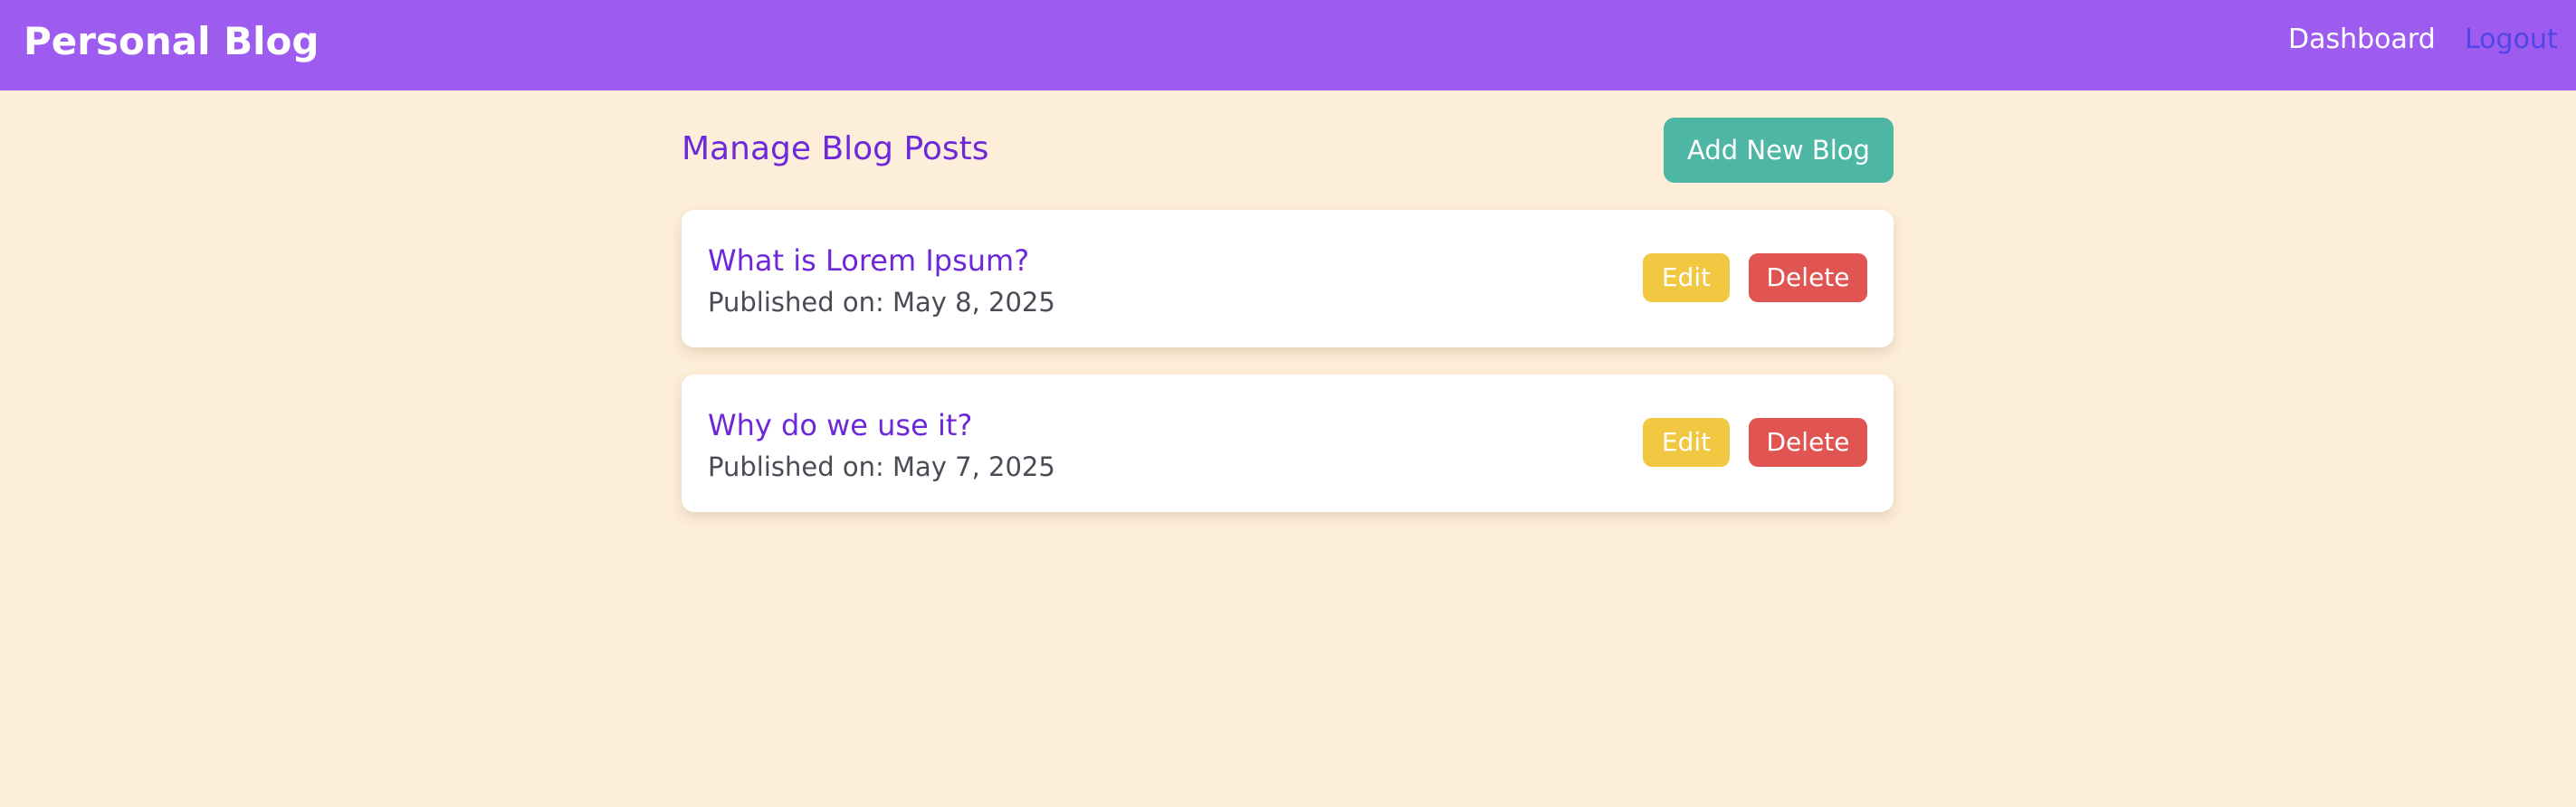 The image size is (2576, 807). I want to click on nav-link-dashboard: Dashboard, so click(2362, 40).